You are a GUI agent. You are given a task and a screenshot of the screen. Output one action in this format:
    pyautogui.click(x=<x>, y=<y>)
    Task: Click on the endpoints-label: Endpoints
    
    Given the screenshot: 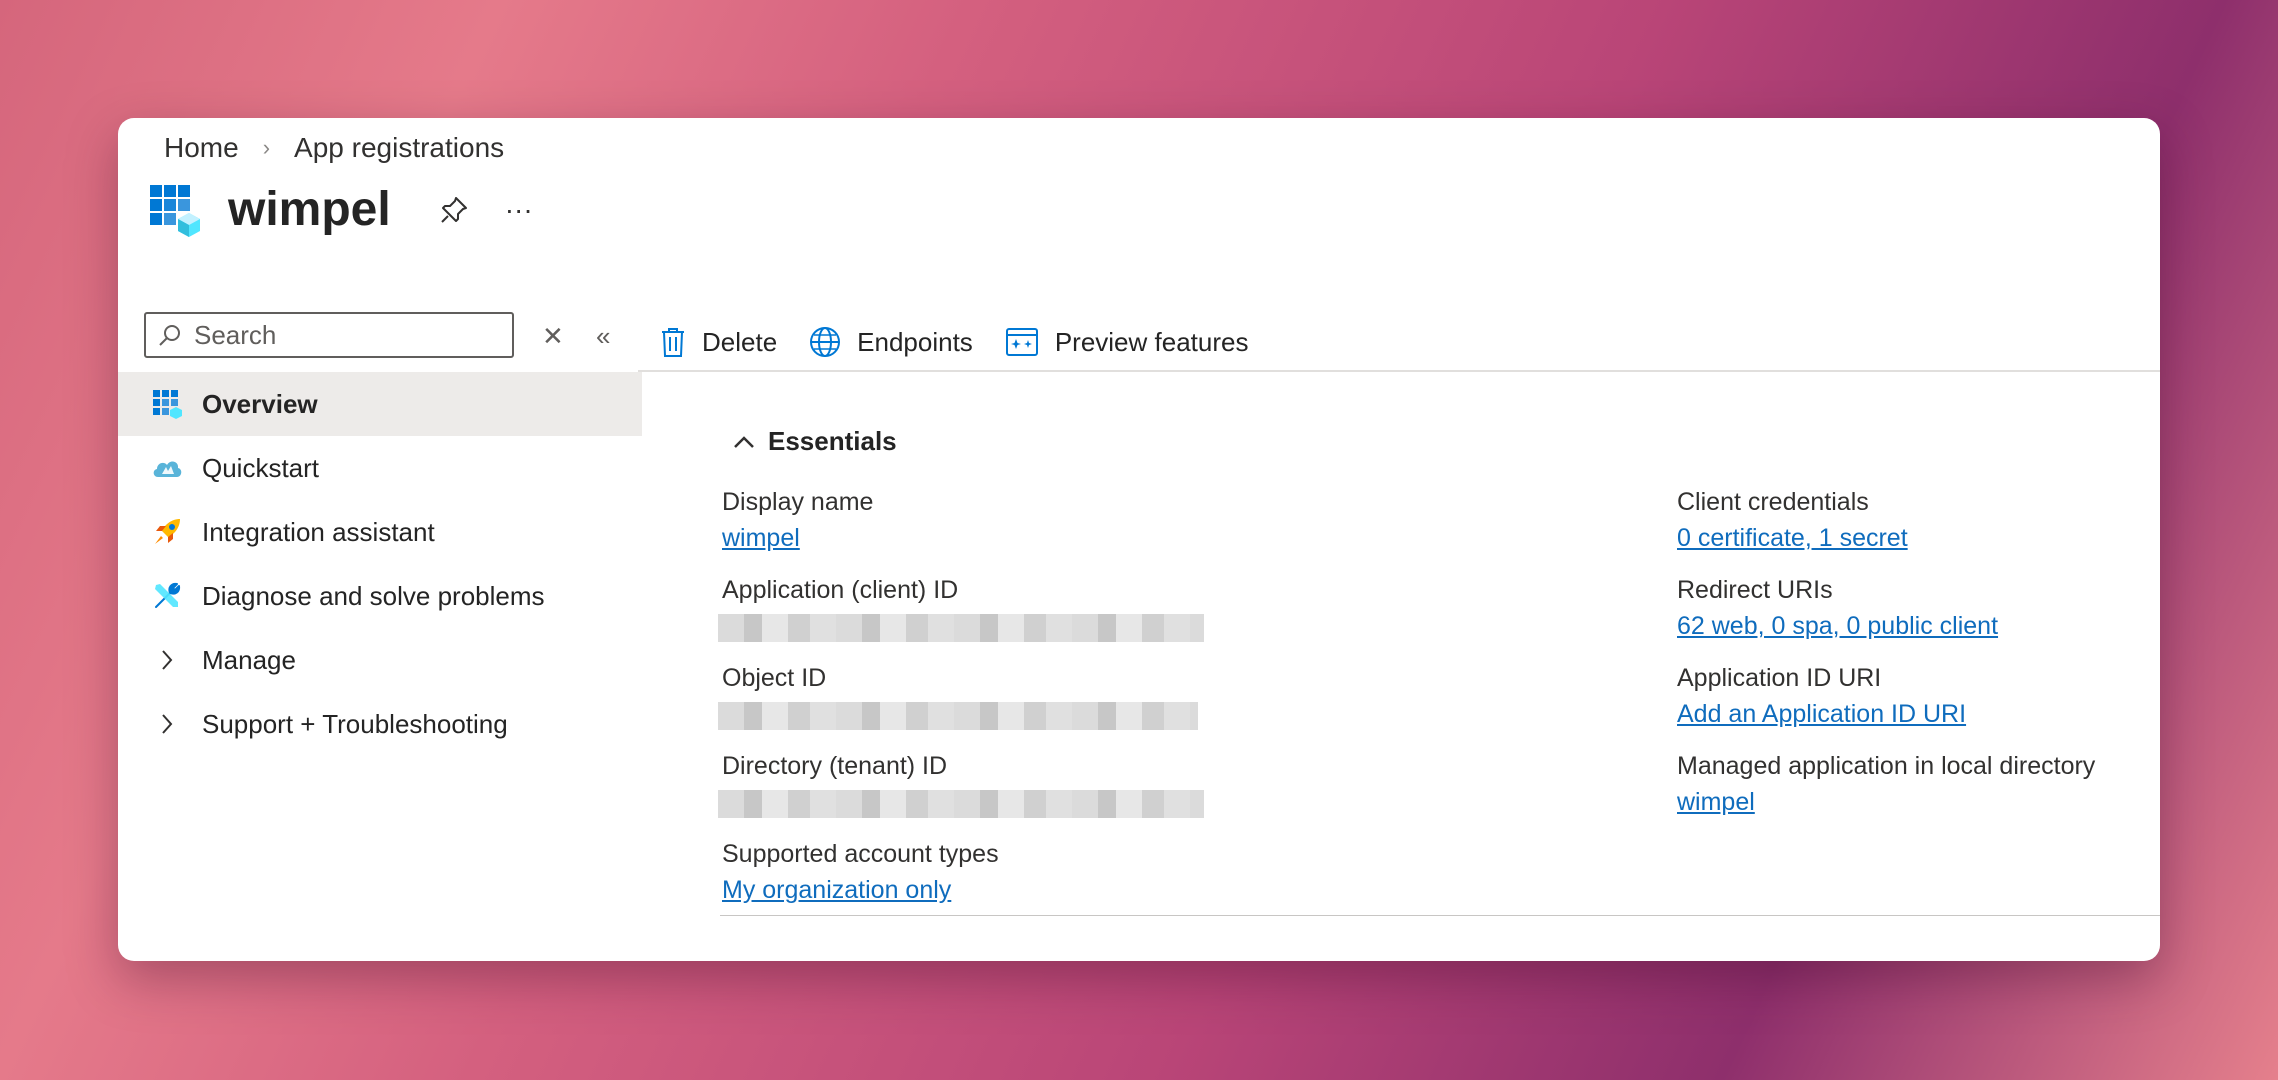 What is the action you would take?
    pyautogui.click(x=915, y=341)
    